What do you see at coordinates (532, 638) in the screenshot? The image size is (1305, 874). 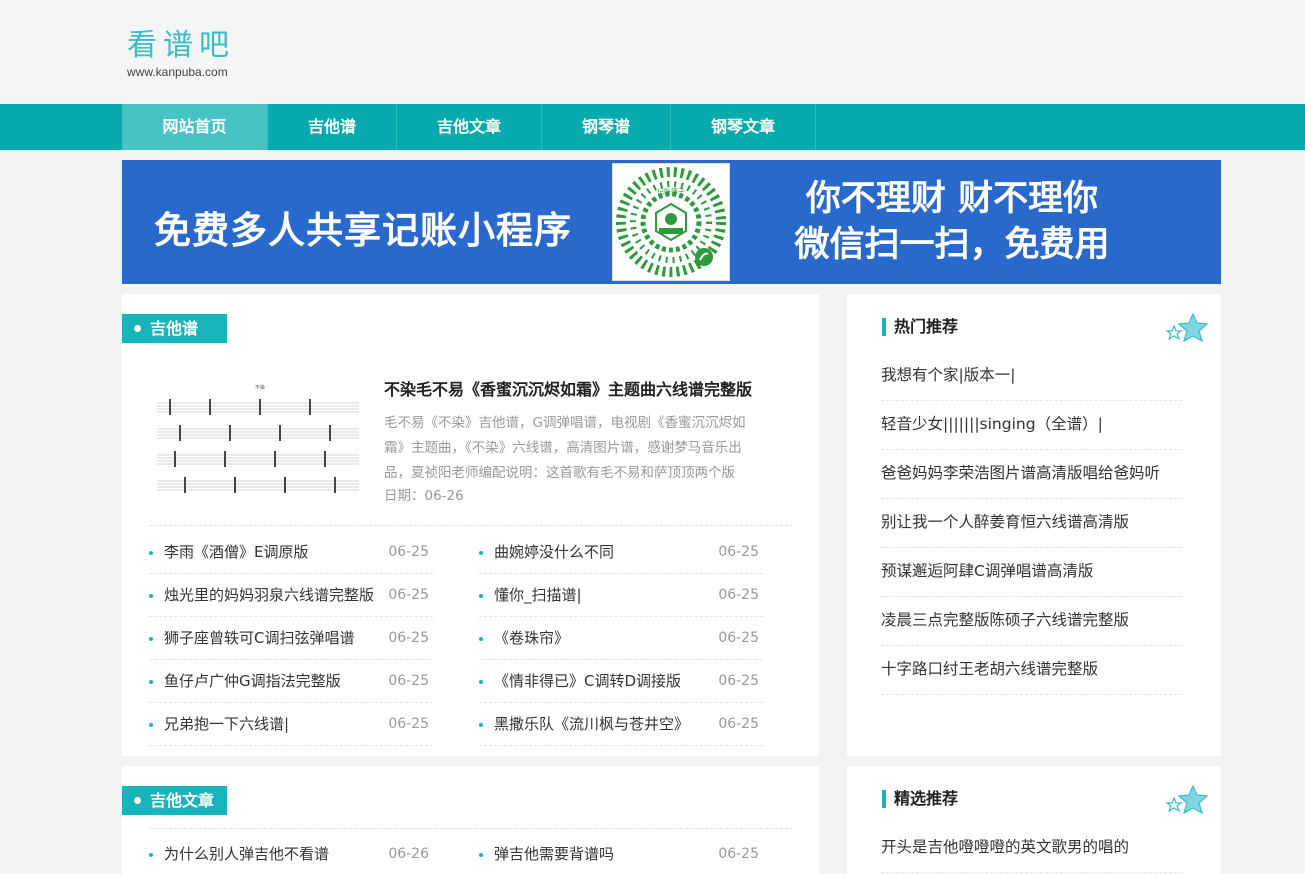 I see `list-item-title: 《卷珠帘》` at bounding box center [532, 638].